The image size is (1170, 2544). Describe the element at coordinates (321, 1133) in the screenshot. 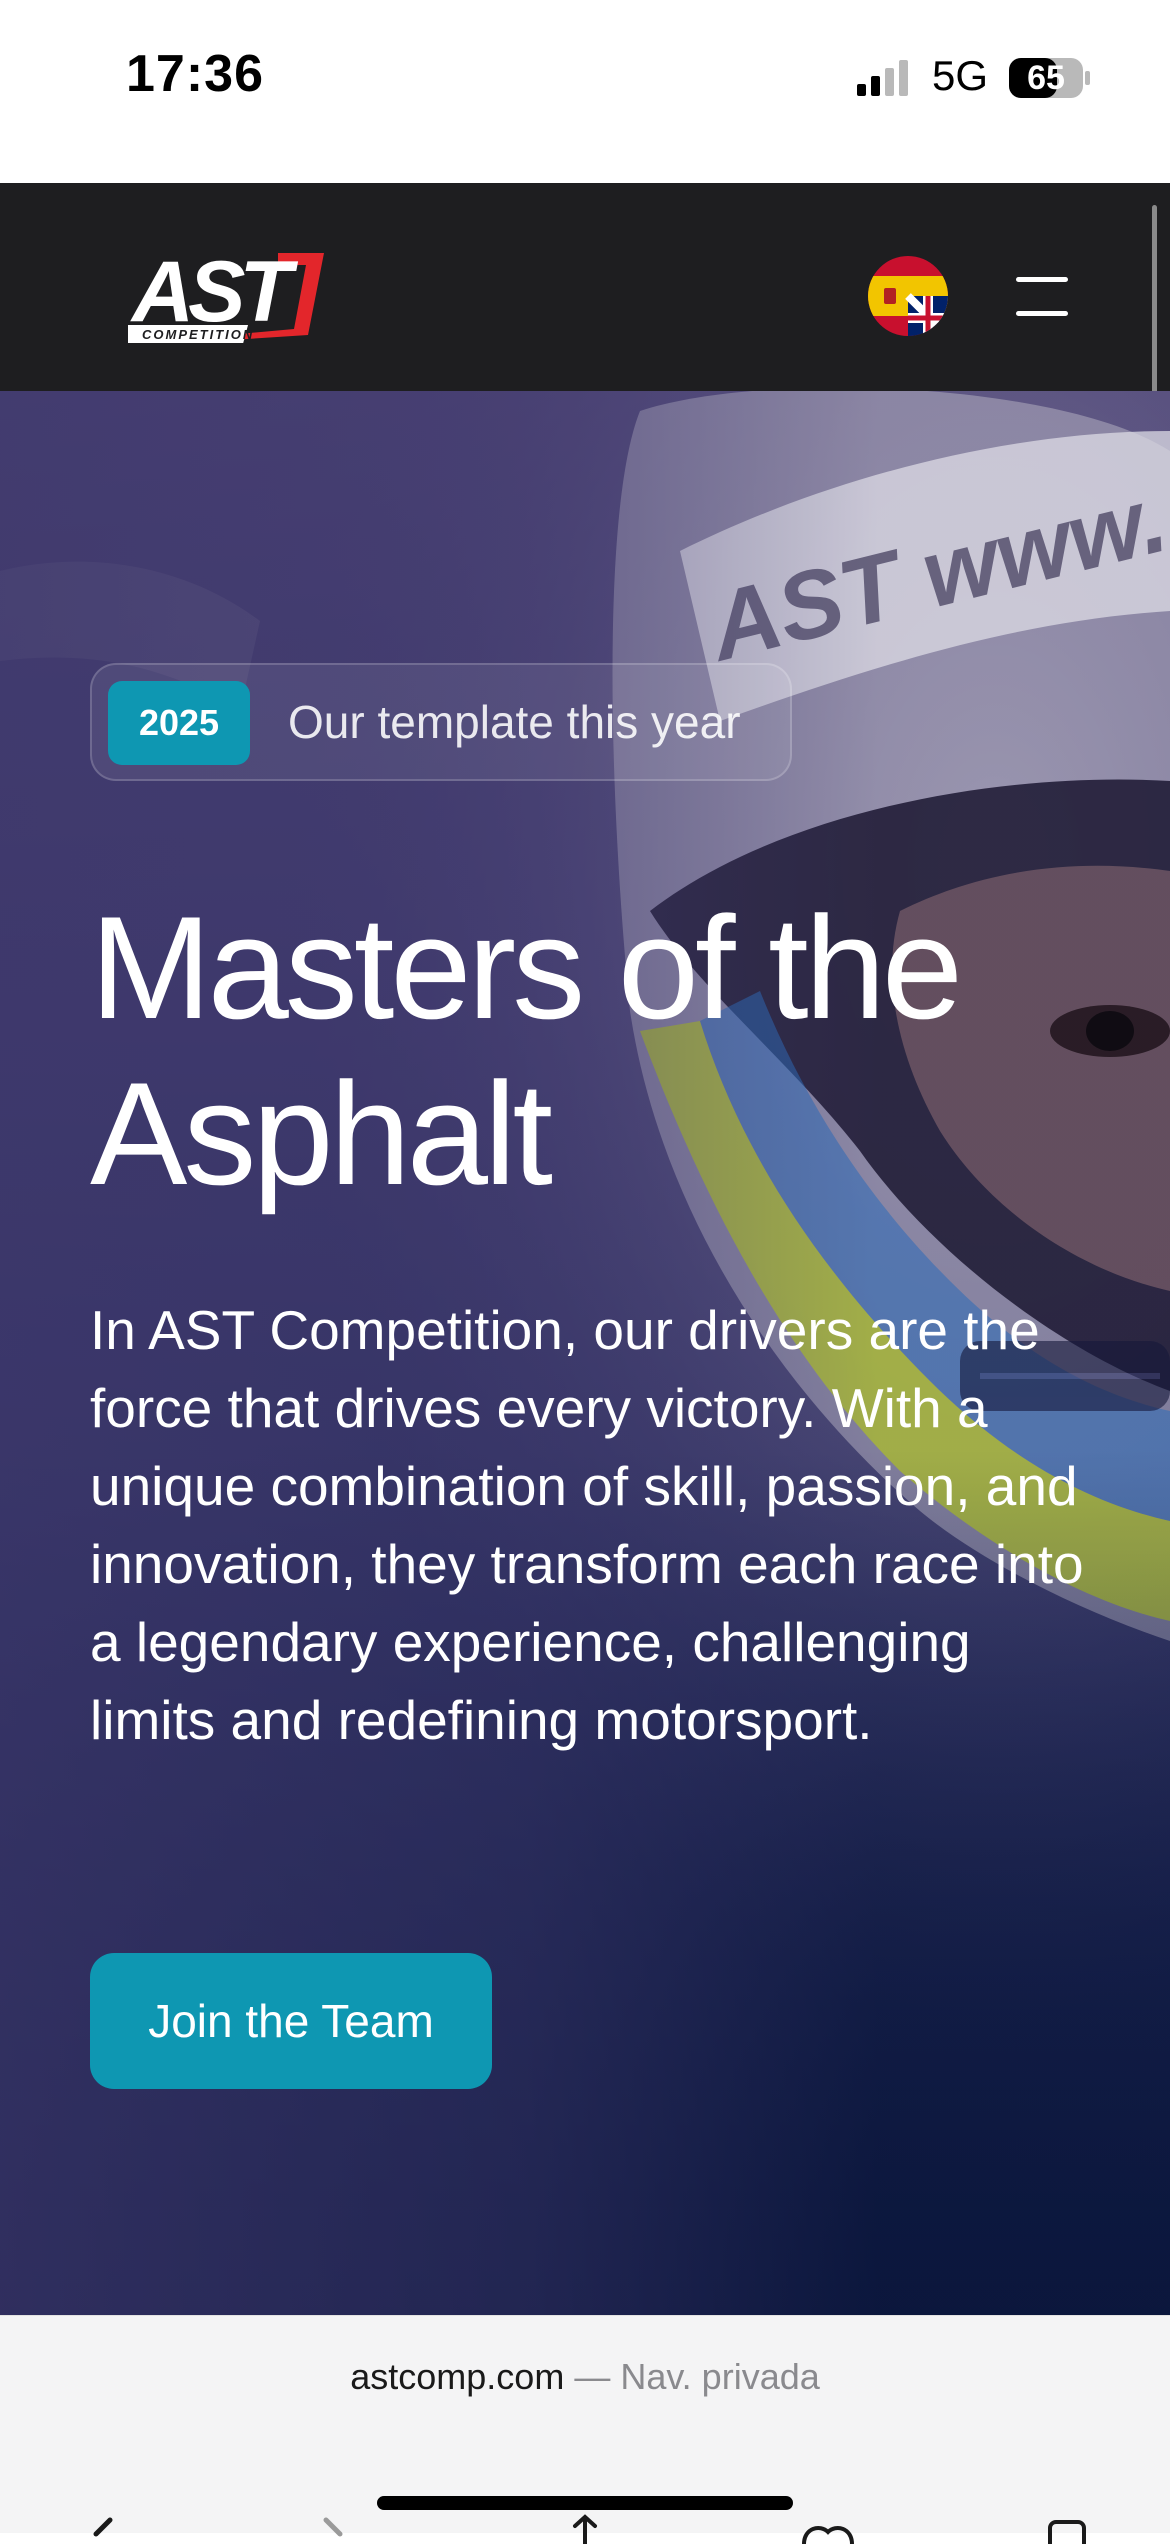

I see `hero-title-line2: Asphalt` at that location.